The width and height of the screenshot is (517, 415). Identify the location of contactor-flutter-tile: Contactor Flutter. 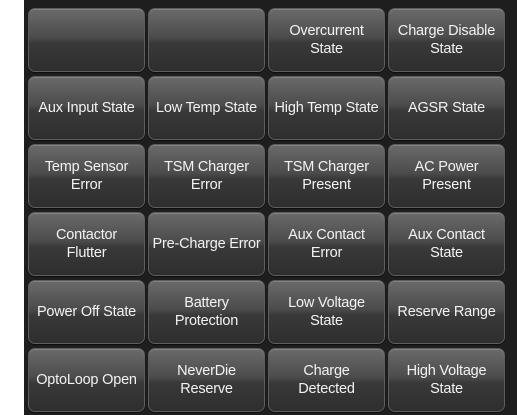
(86, 244).